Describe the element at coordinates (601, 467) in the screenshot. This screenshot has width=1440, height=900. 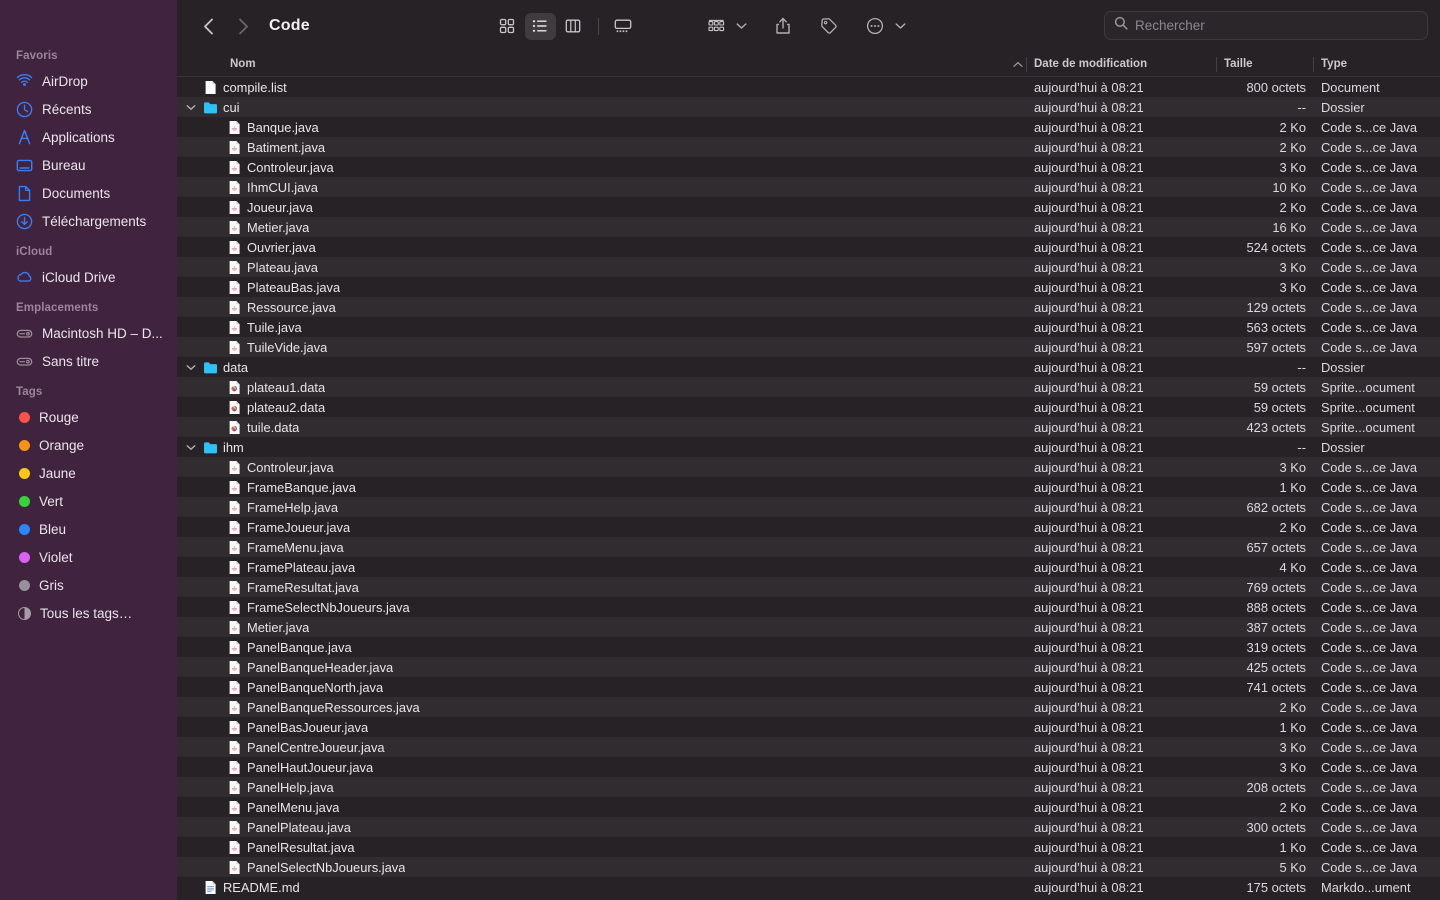
I see `file-name-cell: Controleur.java` at that location.